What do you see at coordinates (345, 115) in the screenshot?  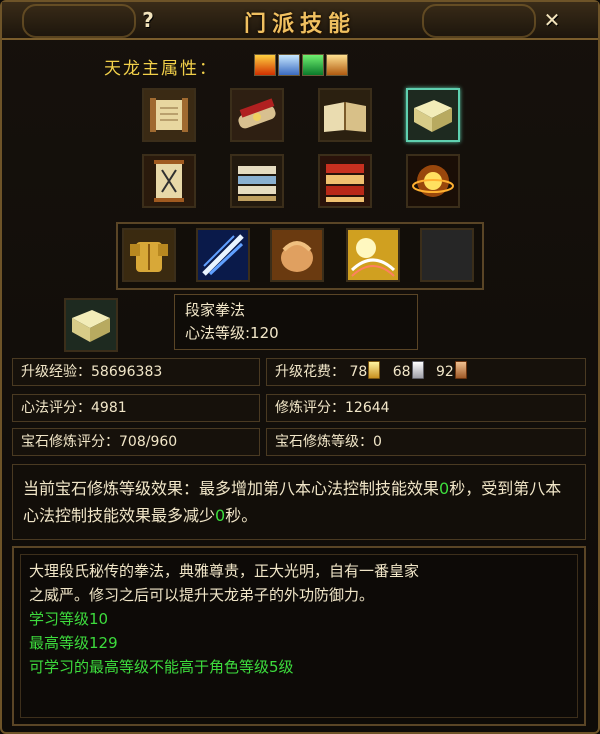 I see `open-book-icon` at bounding box center [345, 115].